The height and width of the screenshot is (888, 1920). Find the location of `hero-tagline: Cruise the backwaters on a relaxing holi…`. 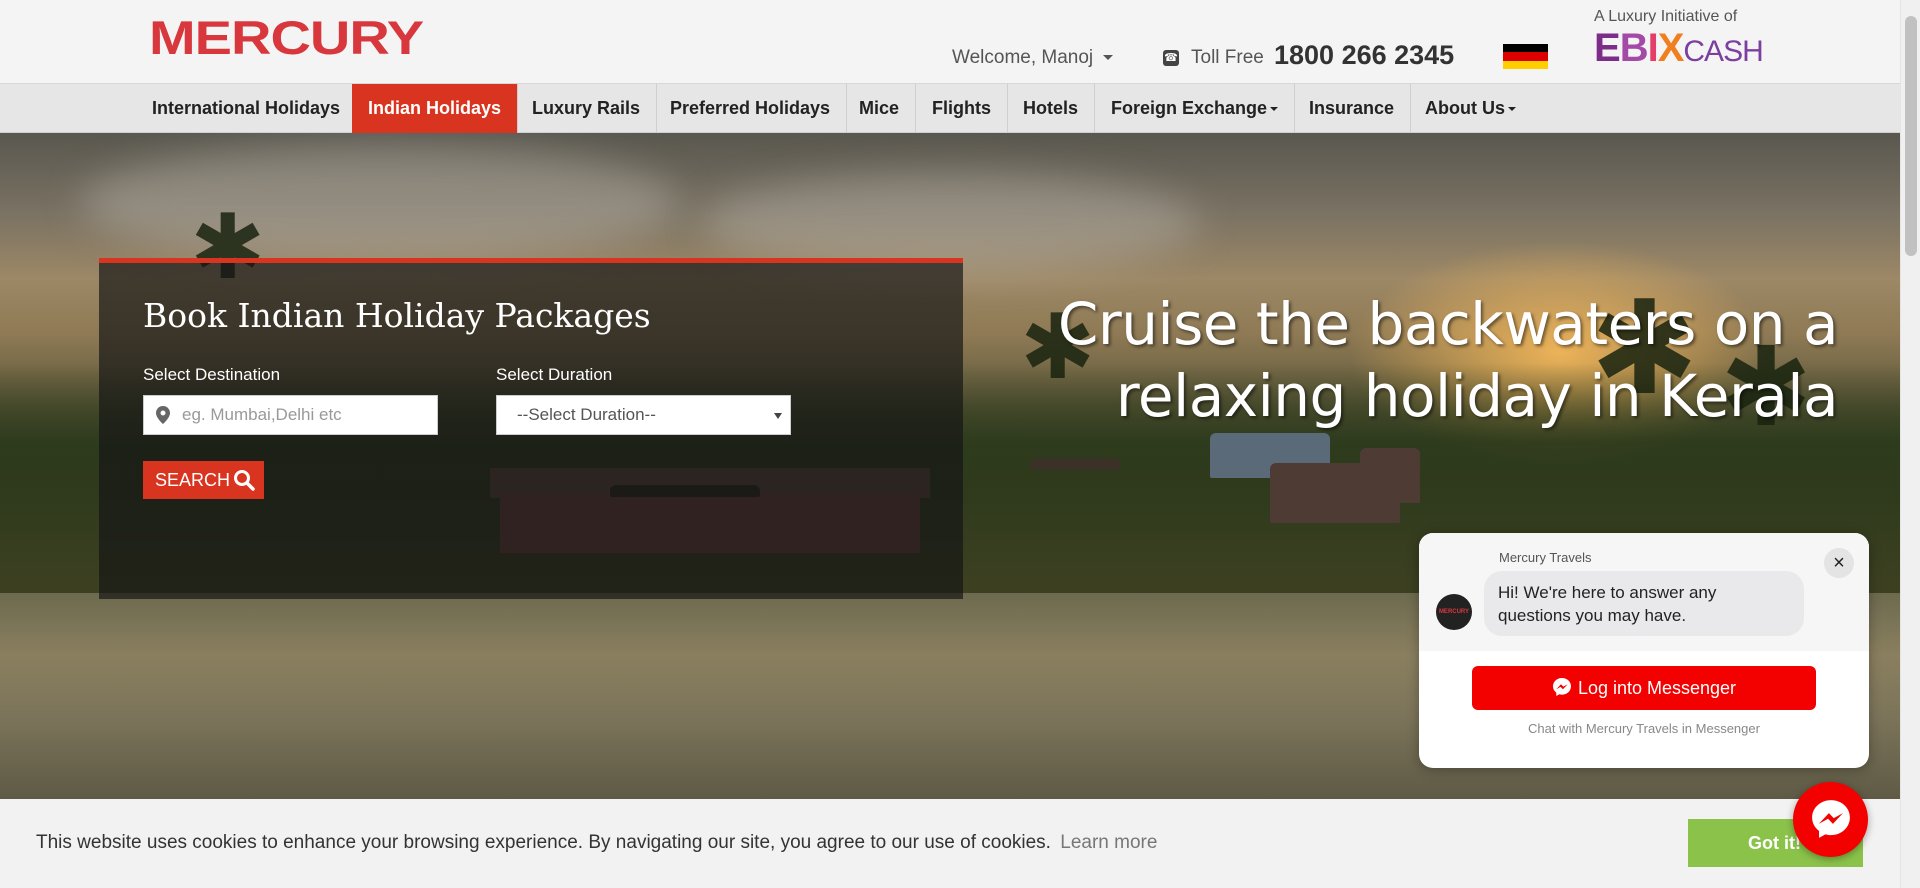

hero-tagline: Cruise the backwaters on a relaxing holi… is located at coordinates (1448, 360).